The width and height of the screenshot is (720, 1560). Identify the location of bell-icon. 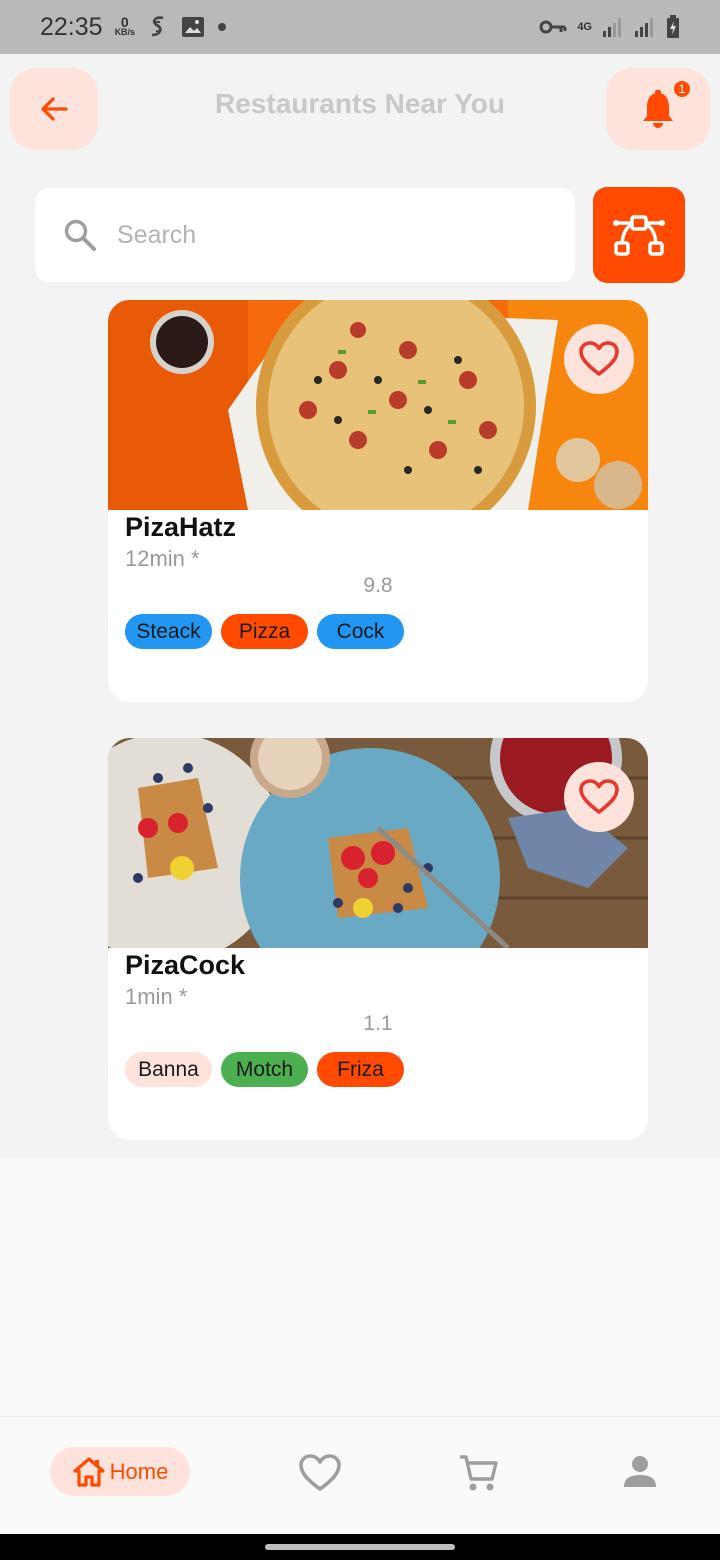
(658, 109).